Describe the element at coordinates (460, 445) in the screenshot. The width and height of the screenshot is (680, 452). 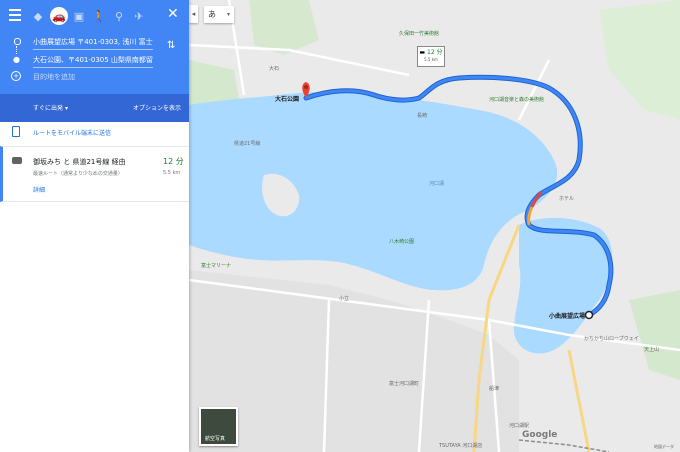
I see `label-tsutaya: TSUTAYA 河口湖店` at that location.